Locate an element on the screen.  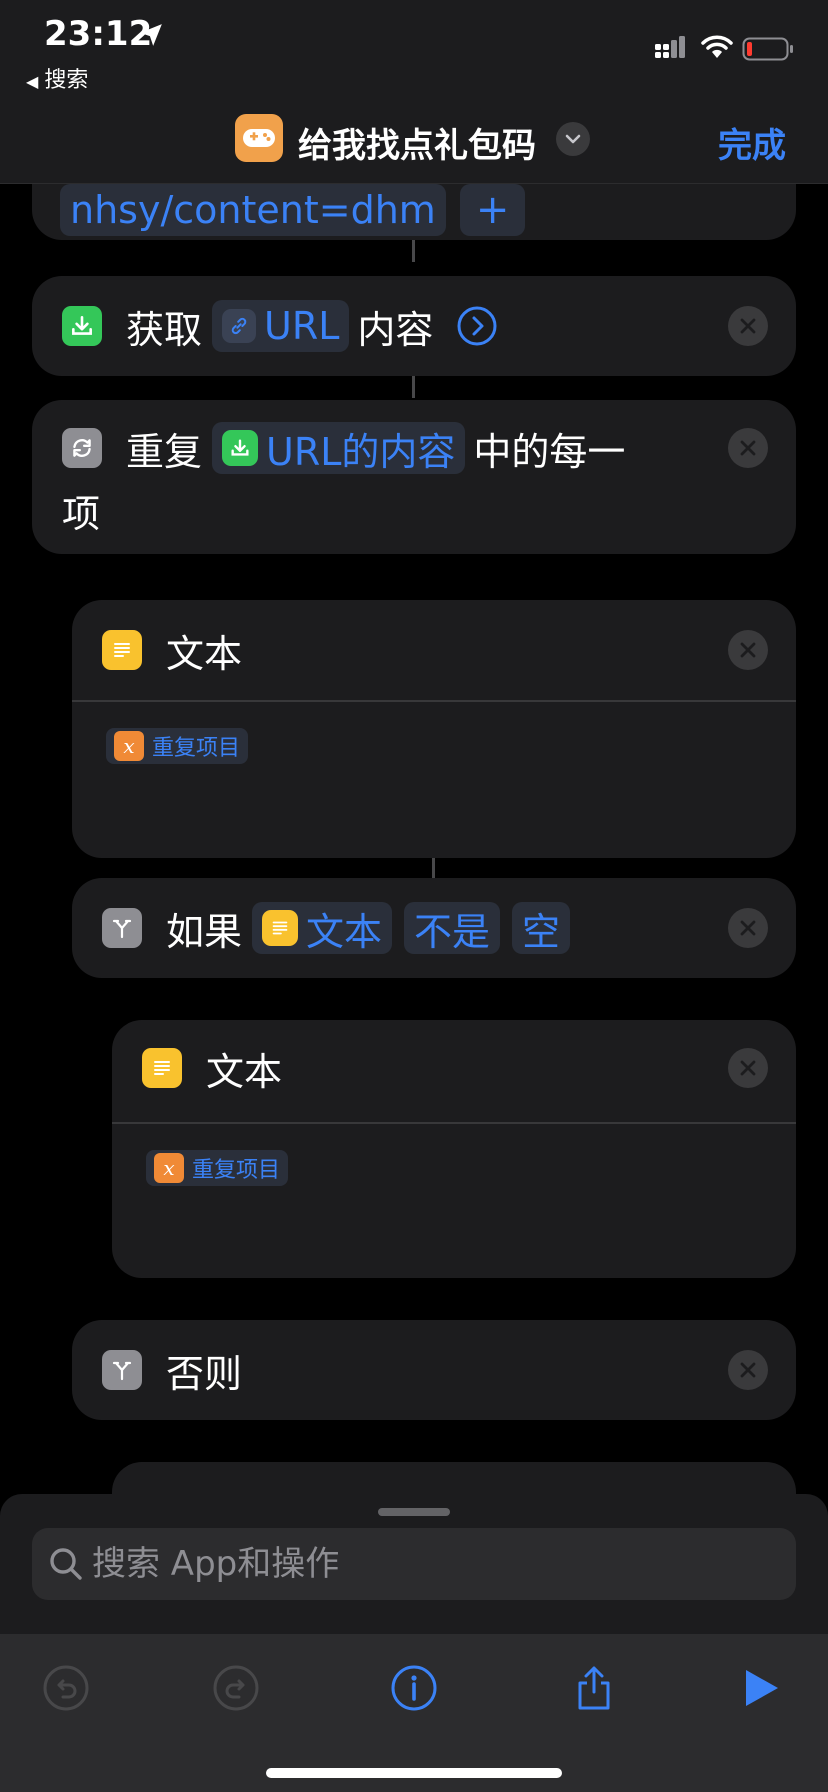
done-button: 完成 is located at coordinates (752, 142).